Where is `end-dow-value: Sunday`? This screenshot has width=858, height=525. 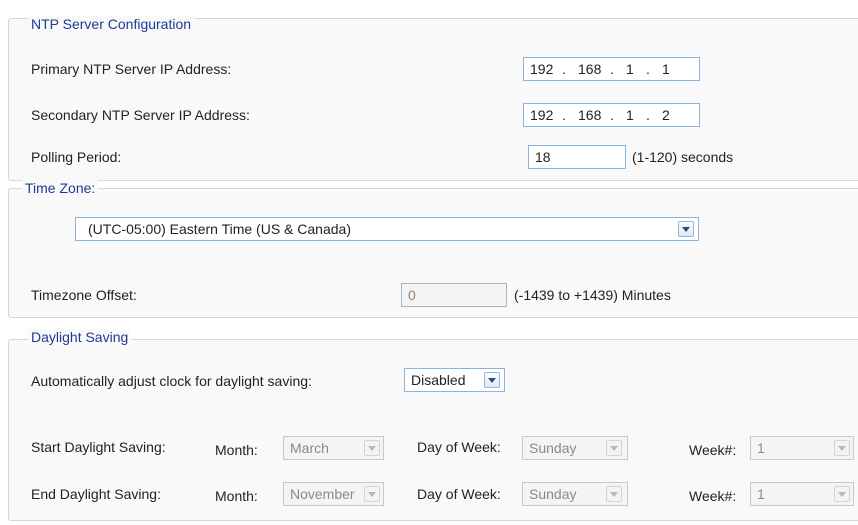
end-dow-value: Sunday is located at coordinates (553, 494).